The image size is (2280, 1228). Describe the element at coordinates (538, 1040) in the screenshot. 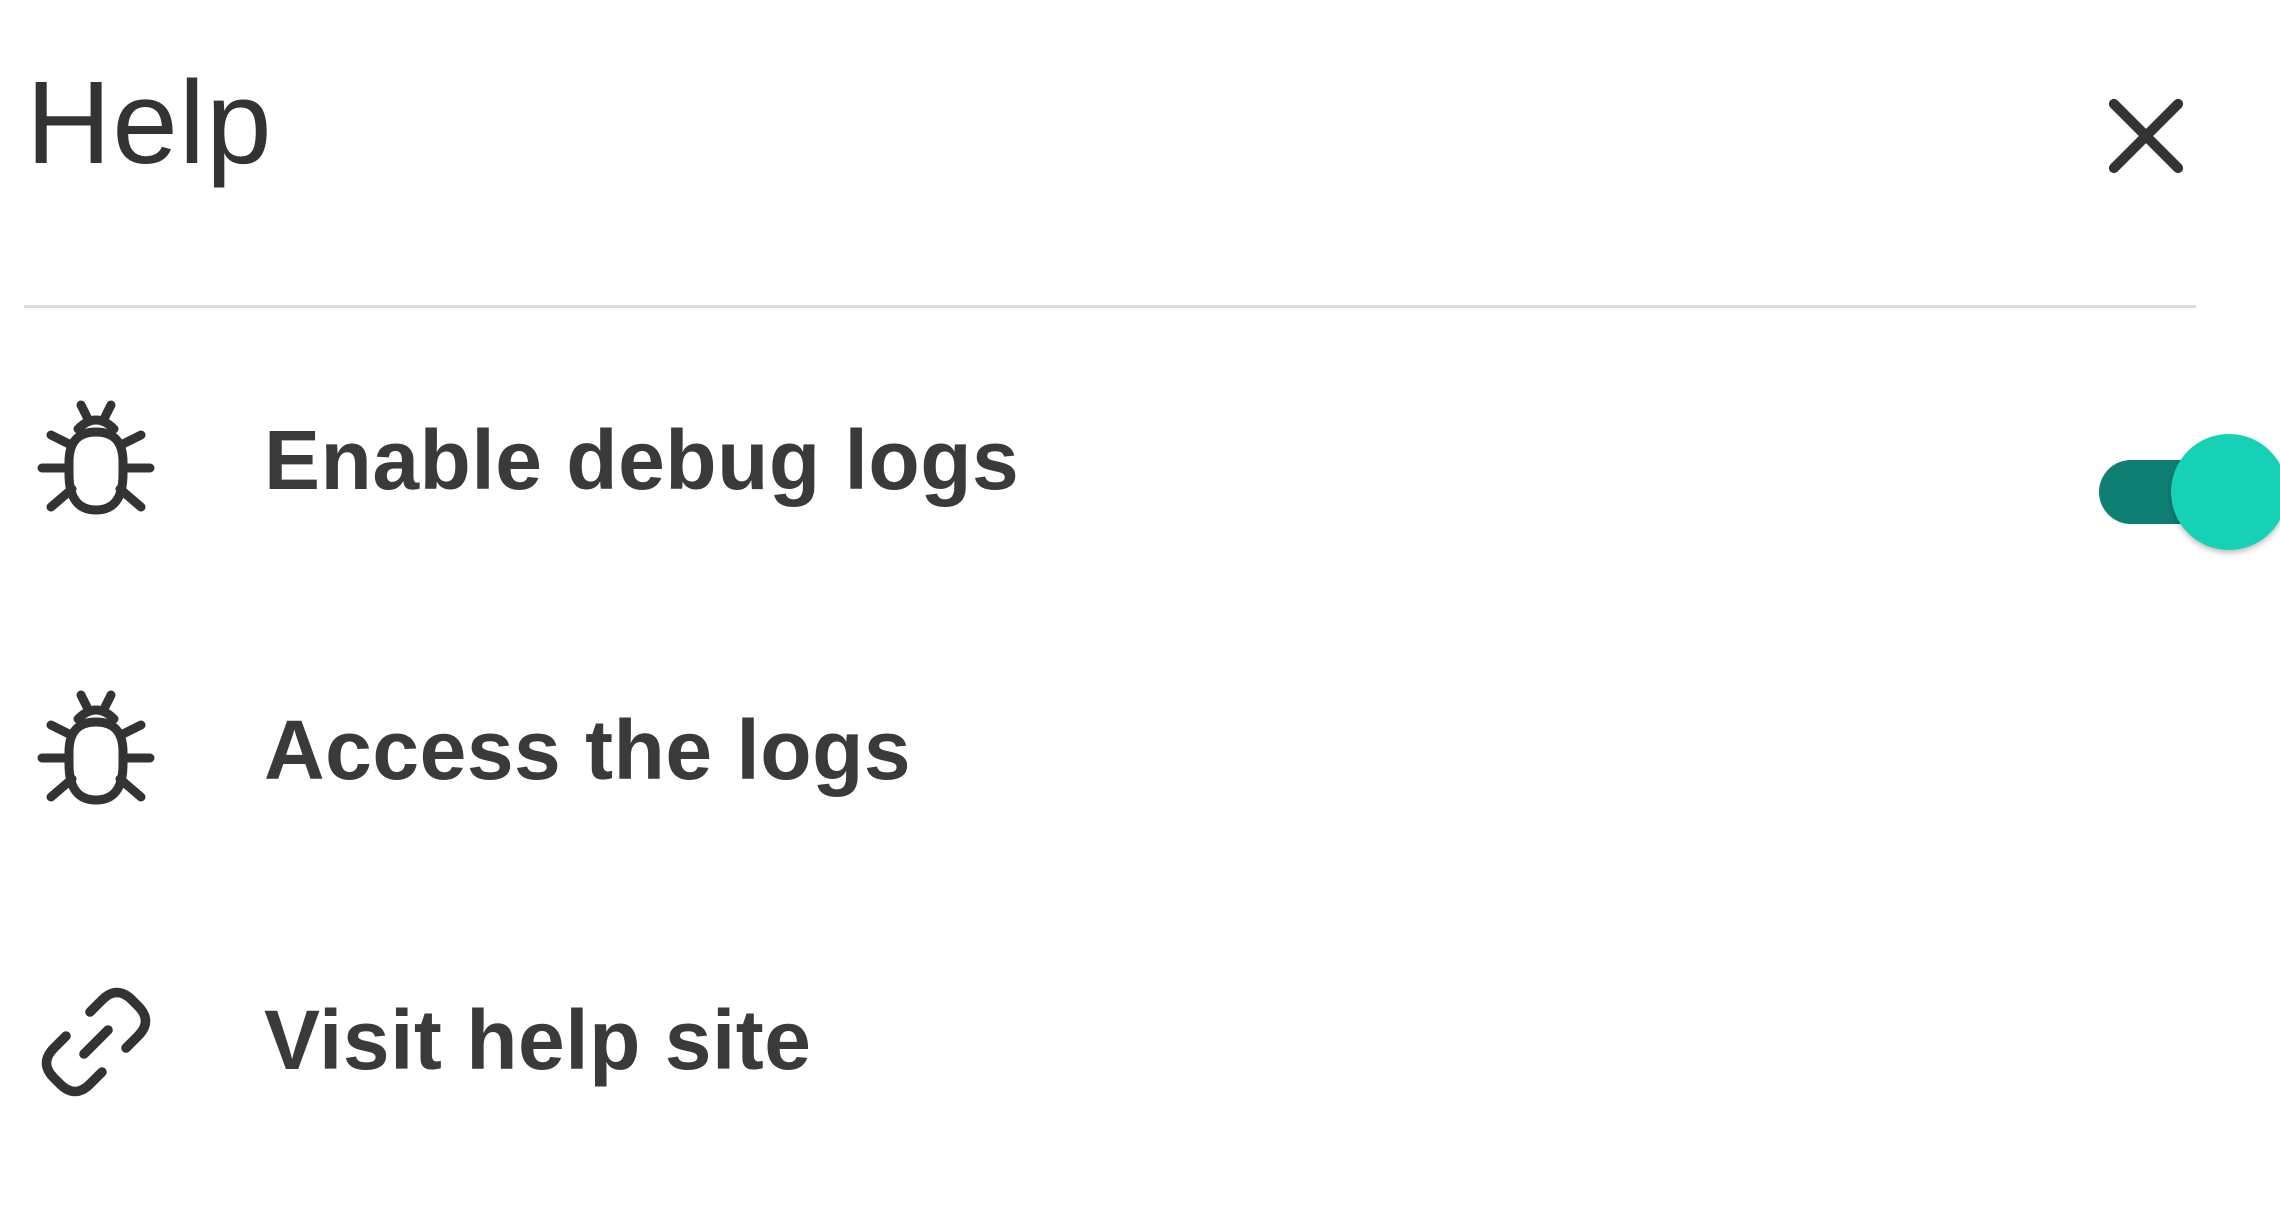

I see `visit-help-site-label: Visit help site` at that location.